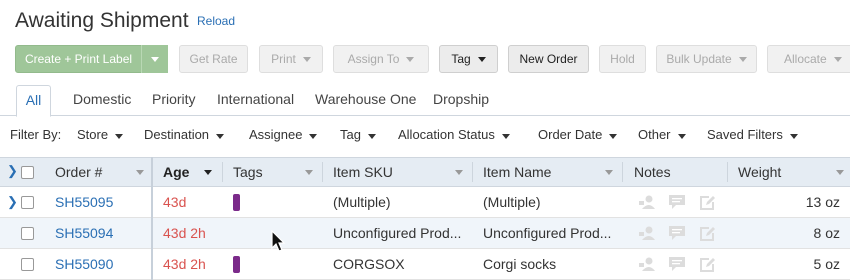  What do you see at coordinates (208, 172) in the screenshot?
I see `sort-descending-icon` at bounding box center [208, 172].